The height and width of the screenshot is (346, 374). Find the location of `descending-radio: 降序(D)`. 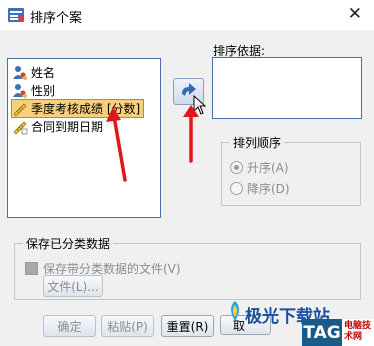

descending-radio: 降序(D) is located at coordinates (260, 188).